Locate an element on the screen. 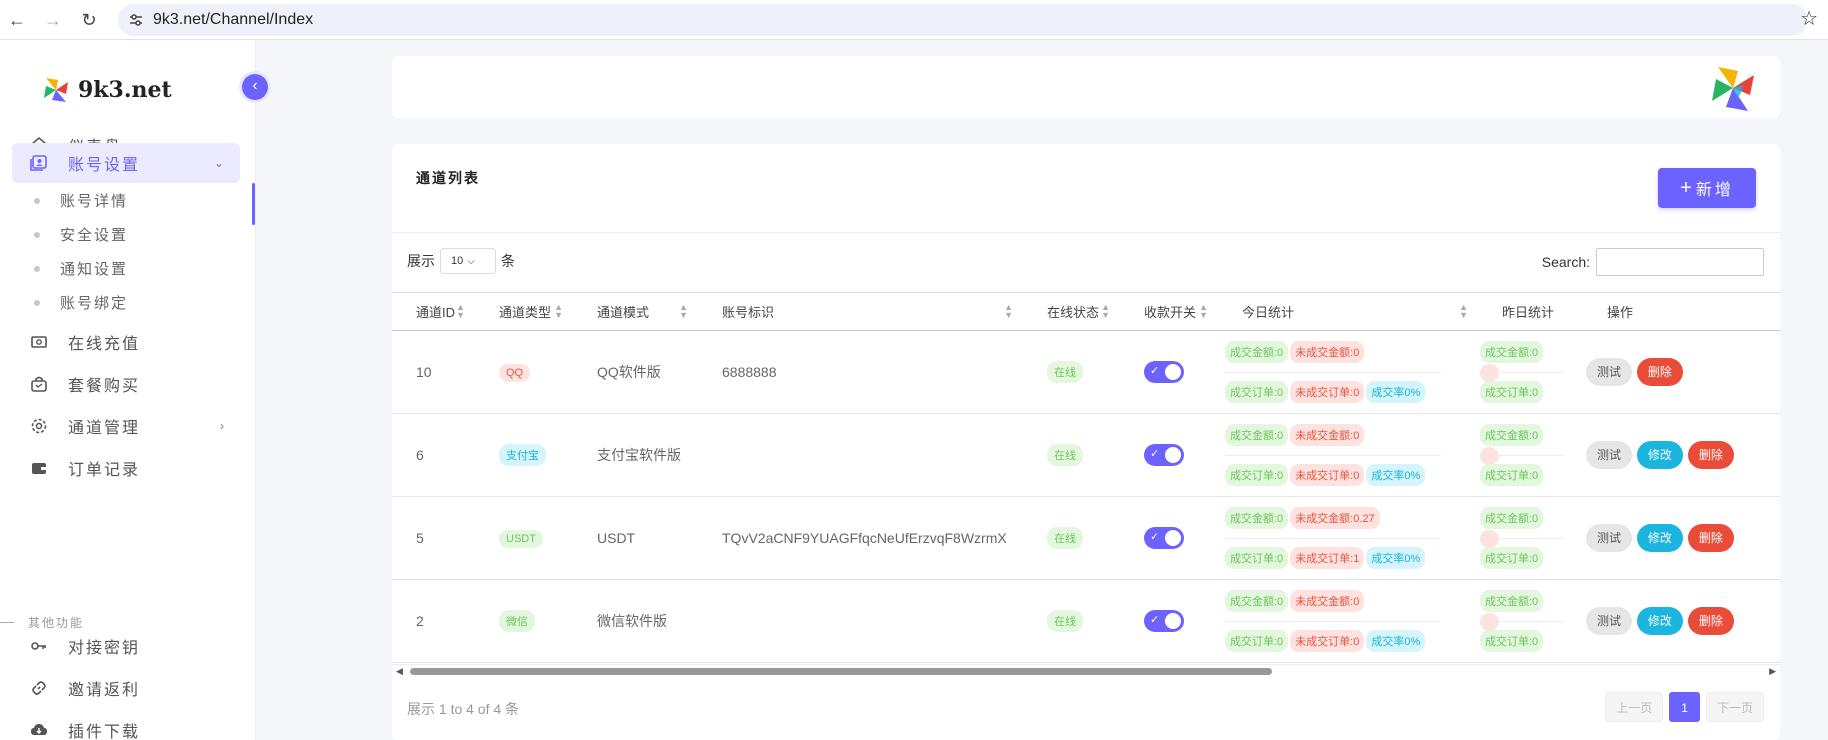 This screenshot has height=740, width=1828. site-settings-icon is located at coordinates (136, 20).